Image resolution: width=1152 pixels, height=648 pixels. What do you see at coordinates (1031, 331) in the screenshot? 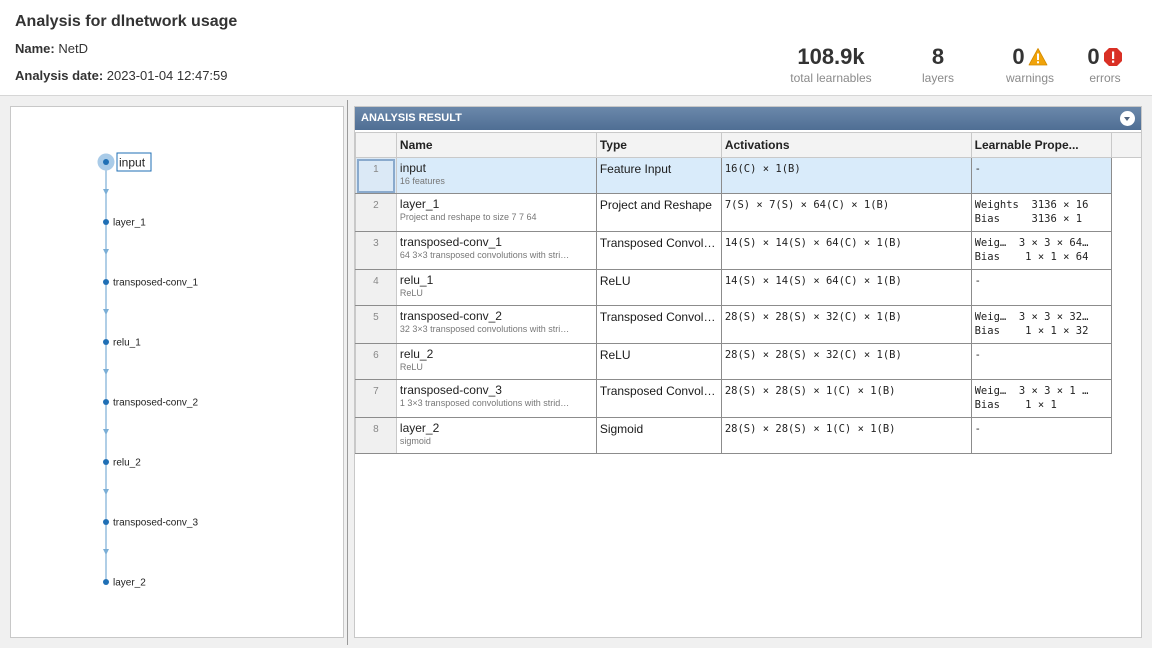
I see `learnables-line-2: Bias 1 × 1 × 32` at bounding box center [1031, 331].